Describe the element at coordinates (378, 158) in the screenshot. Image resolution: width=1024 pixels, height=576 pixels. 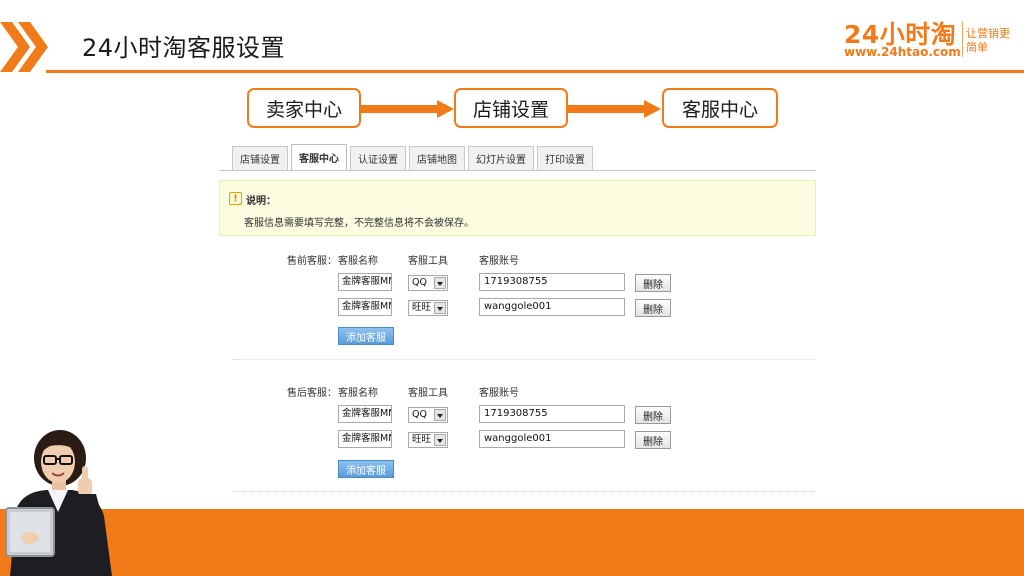
I see `tab-certification: 认证设置` at that location.